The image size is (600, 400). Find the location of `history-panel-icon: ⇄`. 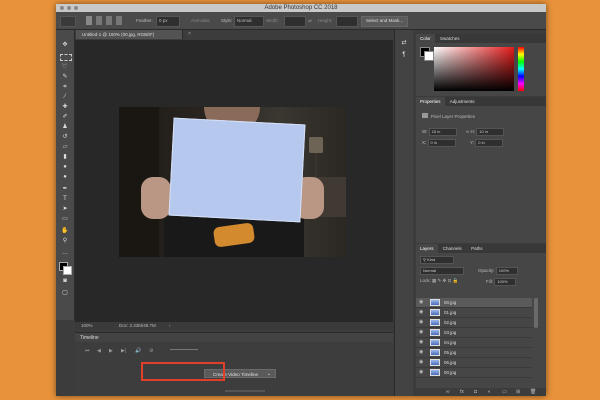

history-panel-icon: ⇄ is located at coordinates (404, 43).